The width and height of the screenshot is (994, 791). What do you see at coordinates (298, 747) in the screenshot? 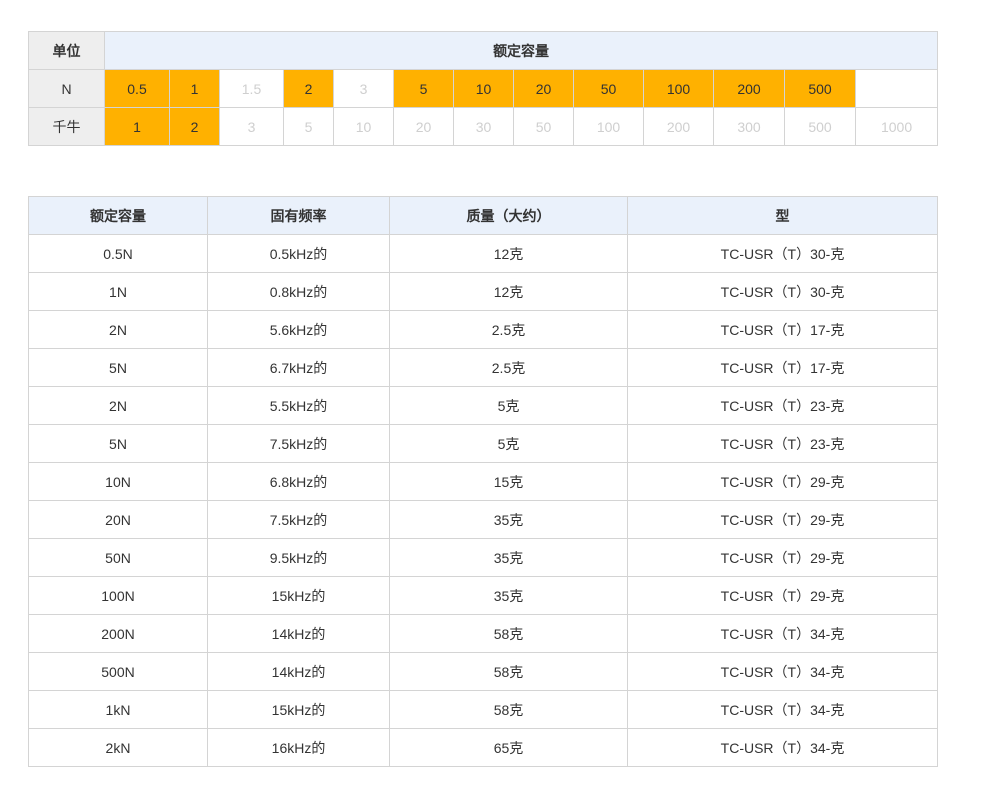
I see `cell-natural-frequency: 16kHz的` at bounding box center [298, 747].